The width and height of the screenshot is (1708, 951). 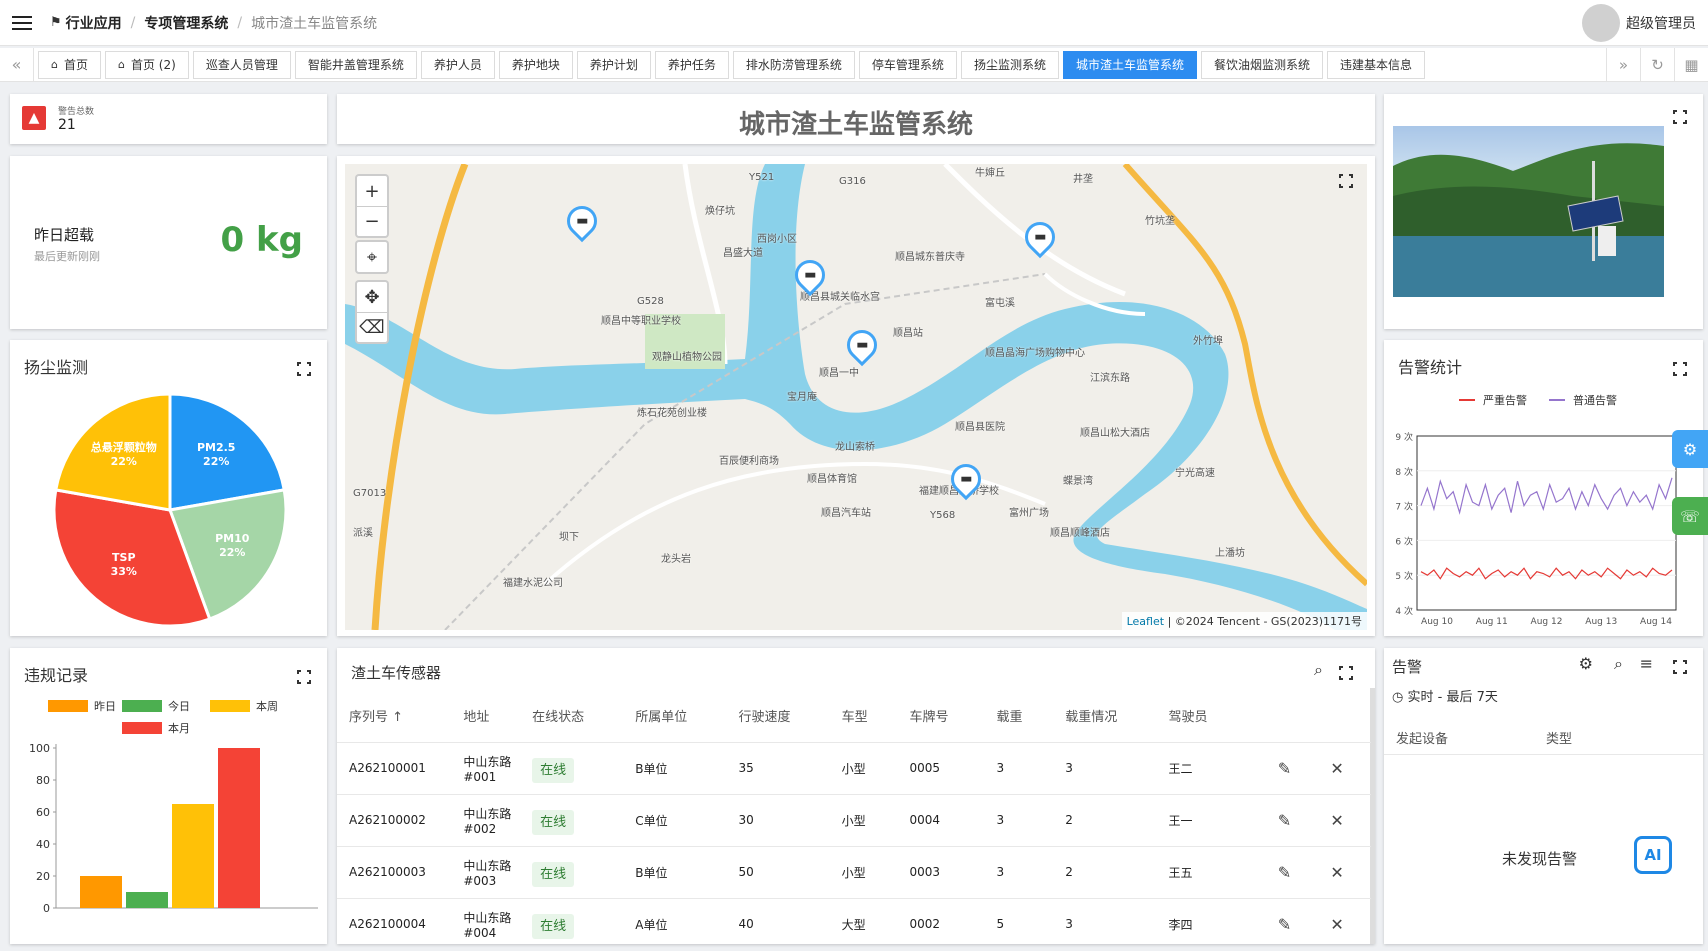 I want to click on tab-maintenance-tasks: 养护任务, so click(x=691, y=64).